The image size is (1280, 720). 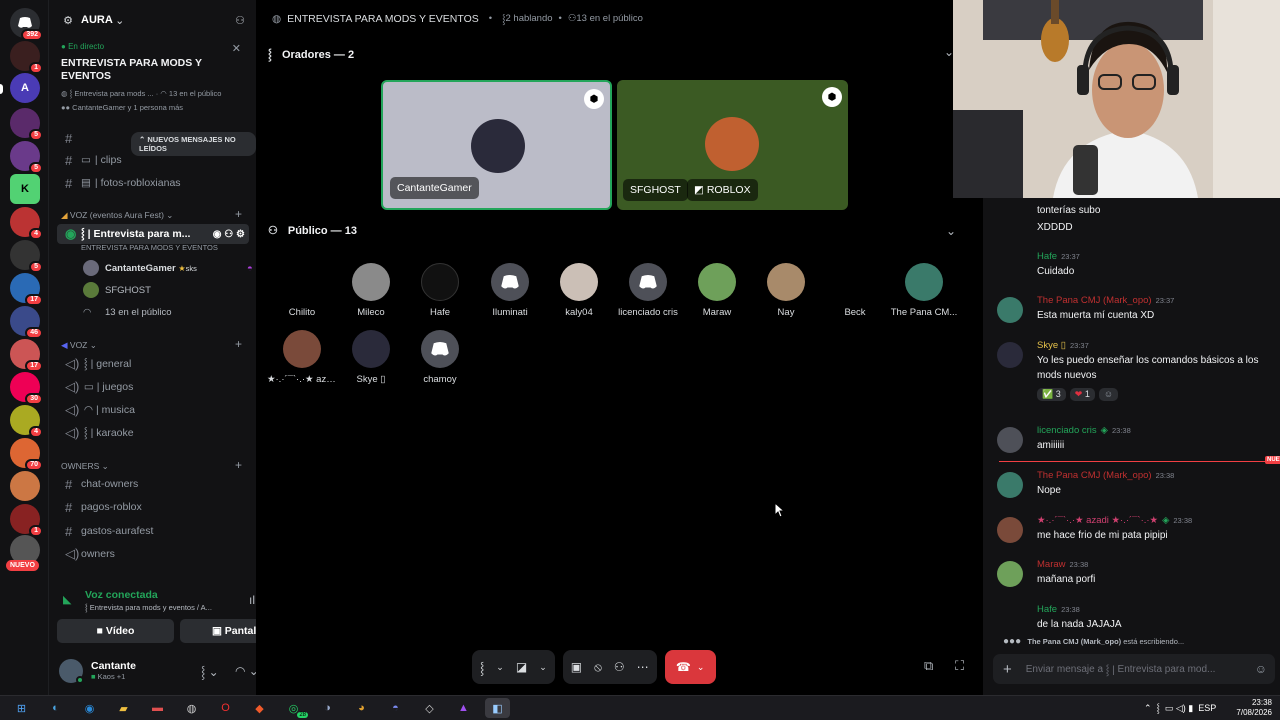 What do you see at coordinates (648, 290) in the screenshot?
I see `audience-member: licenciado cris` at bounding box center [648, 290].